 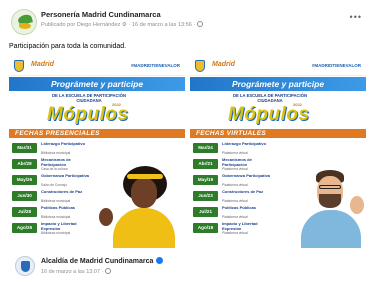 I want to click on page-name-link: Personería Madrid Cundinamarca, so click(x=101, y=14).